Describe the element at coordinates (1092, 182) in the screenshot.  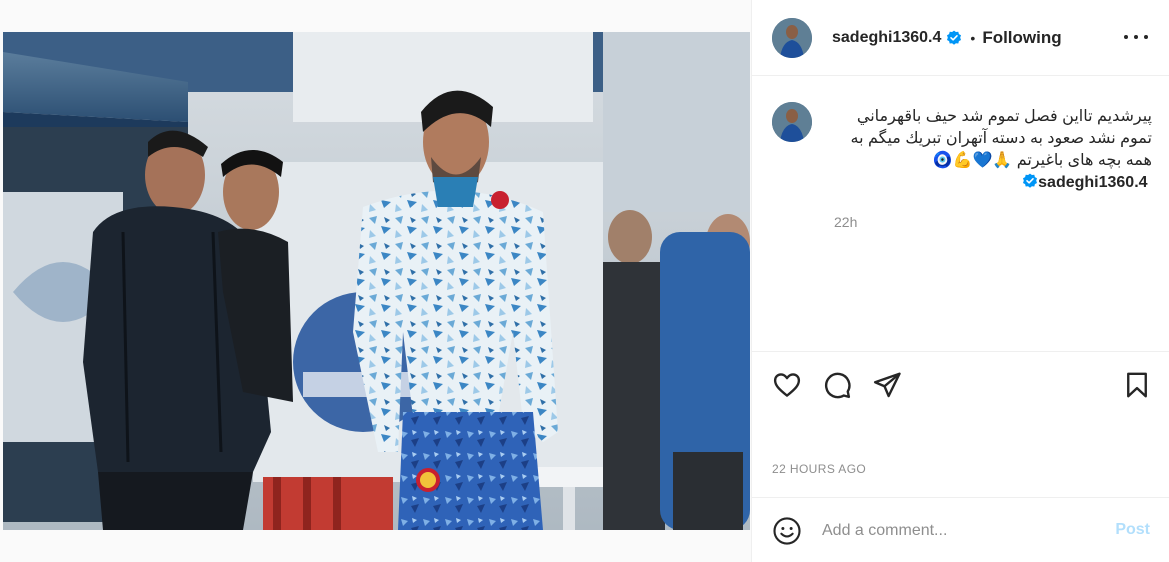
I see `caption-username: sadeghi1360.4` at that location.